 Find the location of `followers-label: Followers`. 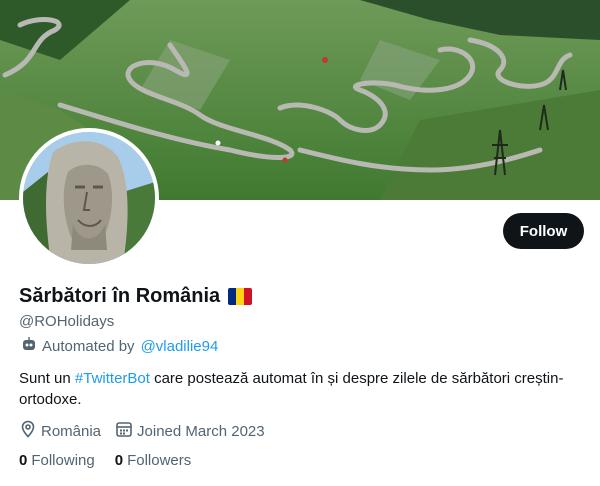

followers-label: Followers is located at coordinates (159, 460).